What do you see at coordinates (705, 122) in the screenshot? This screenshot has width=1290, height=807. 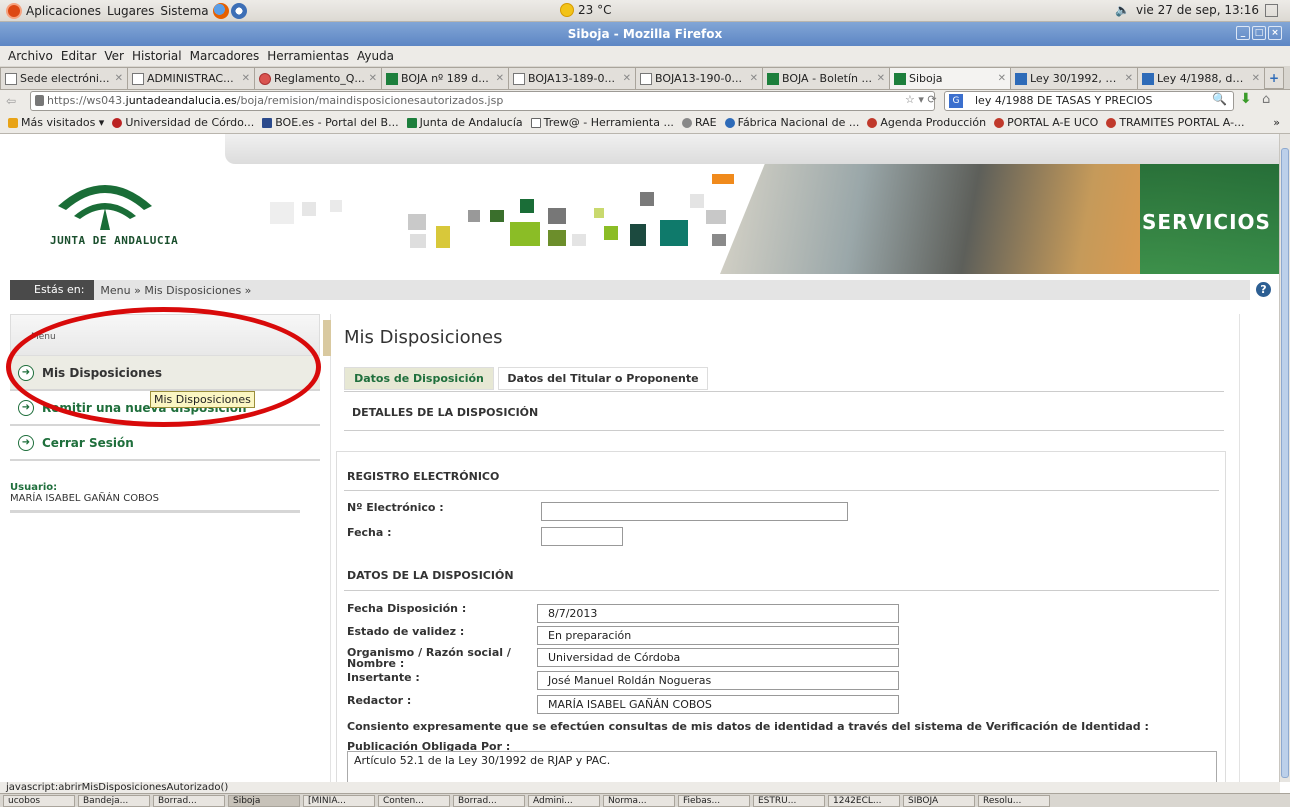 I see `bookmark-label: RAE` at bounding box center [705, 122].